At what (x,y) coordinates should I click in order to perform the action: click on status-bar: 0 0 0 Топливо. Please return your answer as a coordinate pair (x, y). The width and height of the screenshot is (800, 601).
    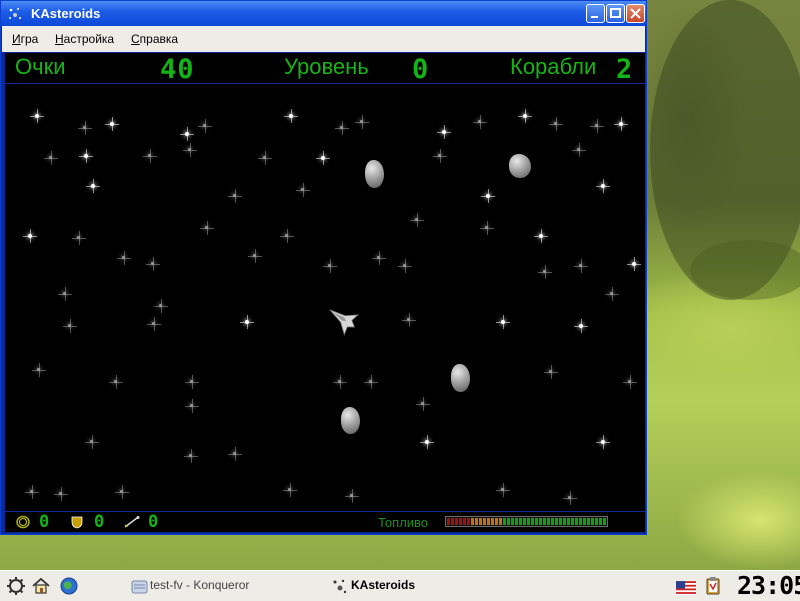
    Looking at the image, I should click on (325, 522).